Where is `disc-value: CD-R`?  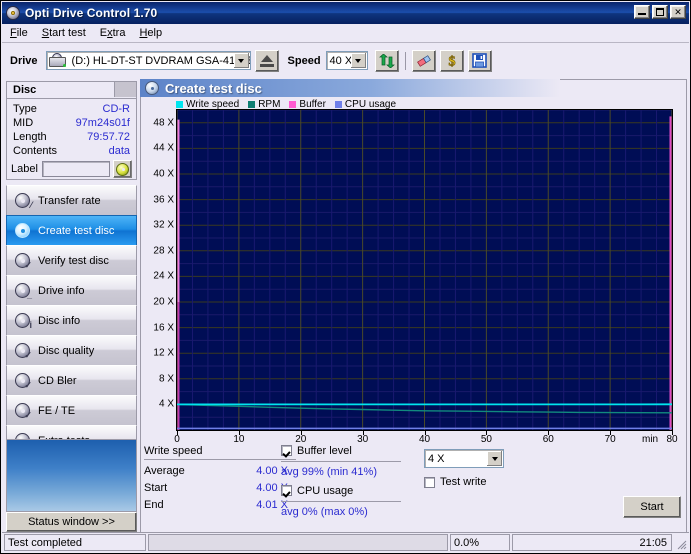 disc-value: CD-R is located at coordinates (116, 109).